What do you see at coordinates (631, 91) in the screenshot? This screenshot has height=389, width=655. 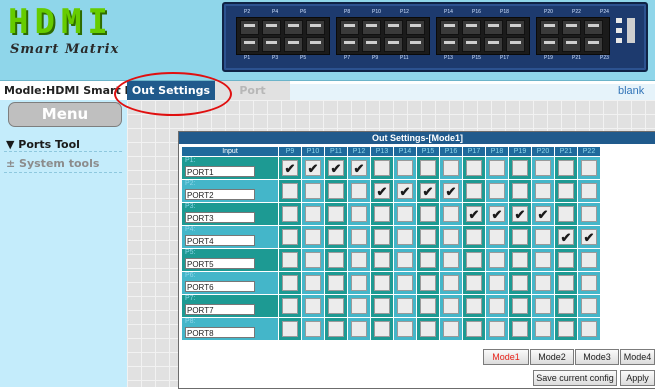 I see `blank-tab: blank` at bounding box center [631, 91].